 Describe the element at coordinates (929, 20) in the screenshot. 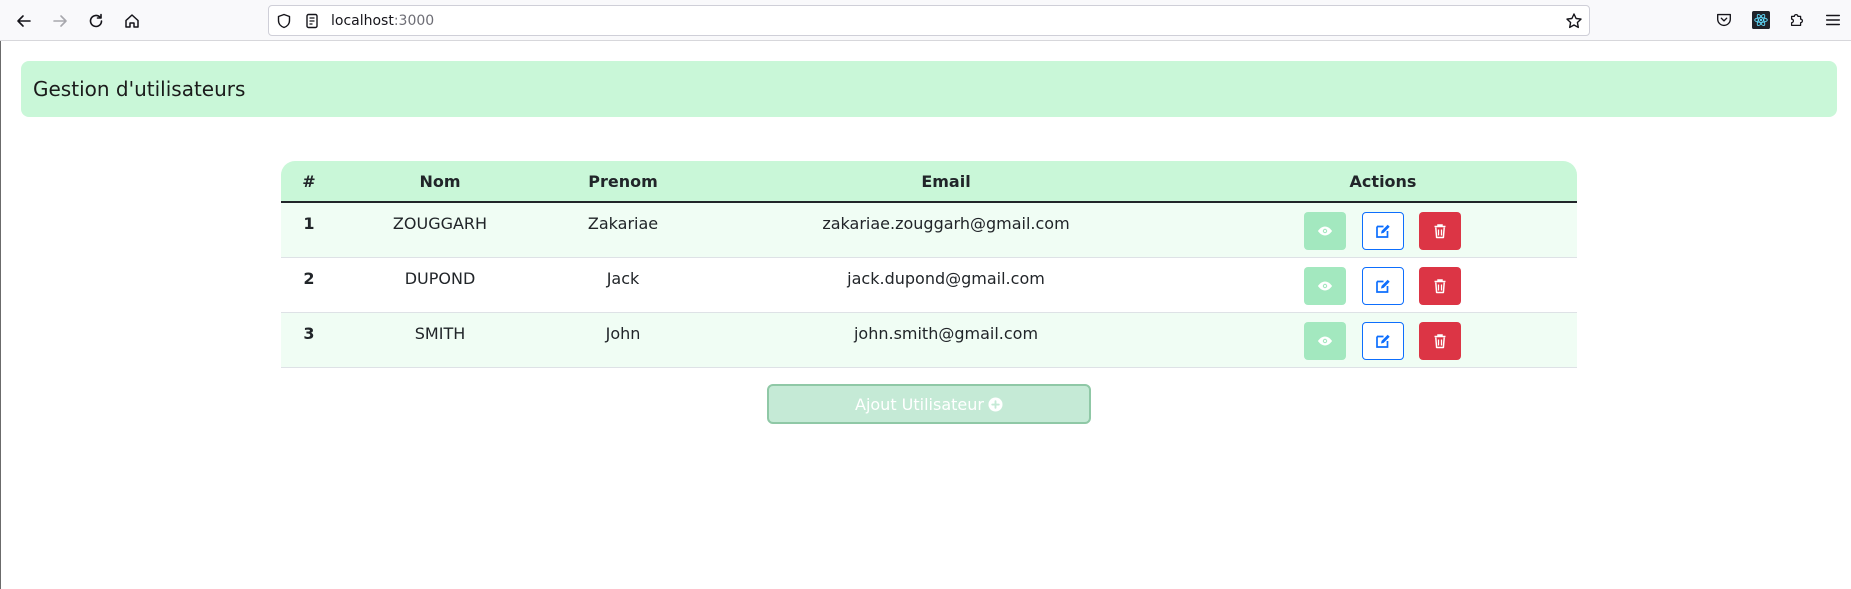

I see `address-bar: localhost:3000` at that location.